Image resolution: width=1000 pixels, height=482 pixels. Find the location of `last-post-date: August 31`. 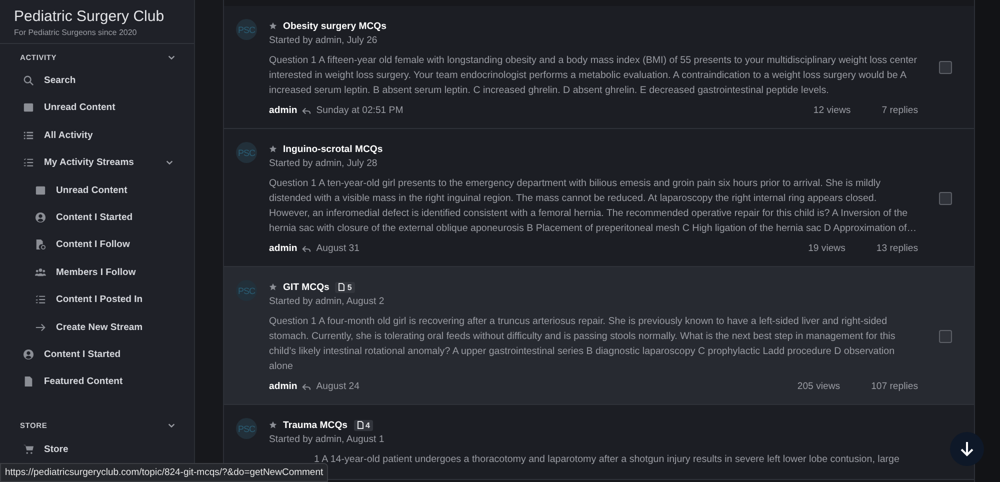

last-post-date: August 31 is located at coordinates (338, 248).